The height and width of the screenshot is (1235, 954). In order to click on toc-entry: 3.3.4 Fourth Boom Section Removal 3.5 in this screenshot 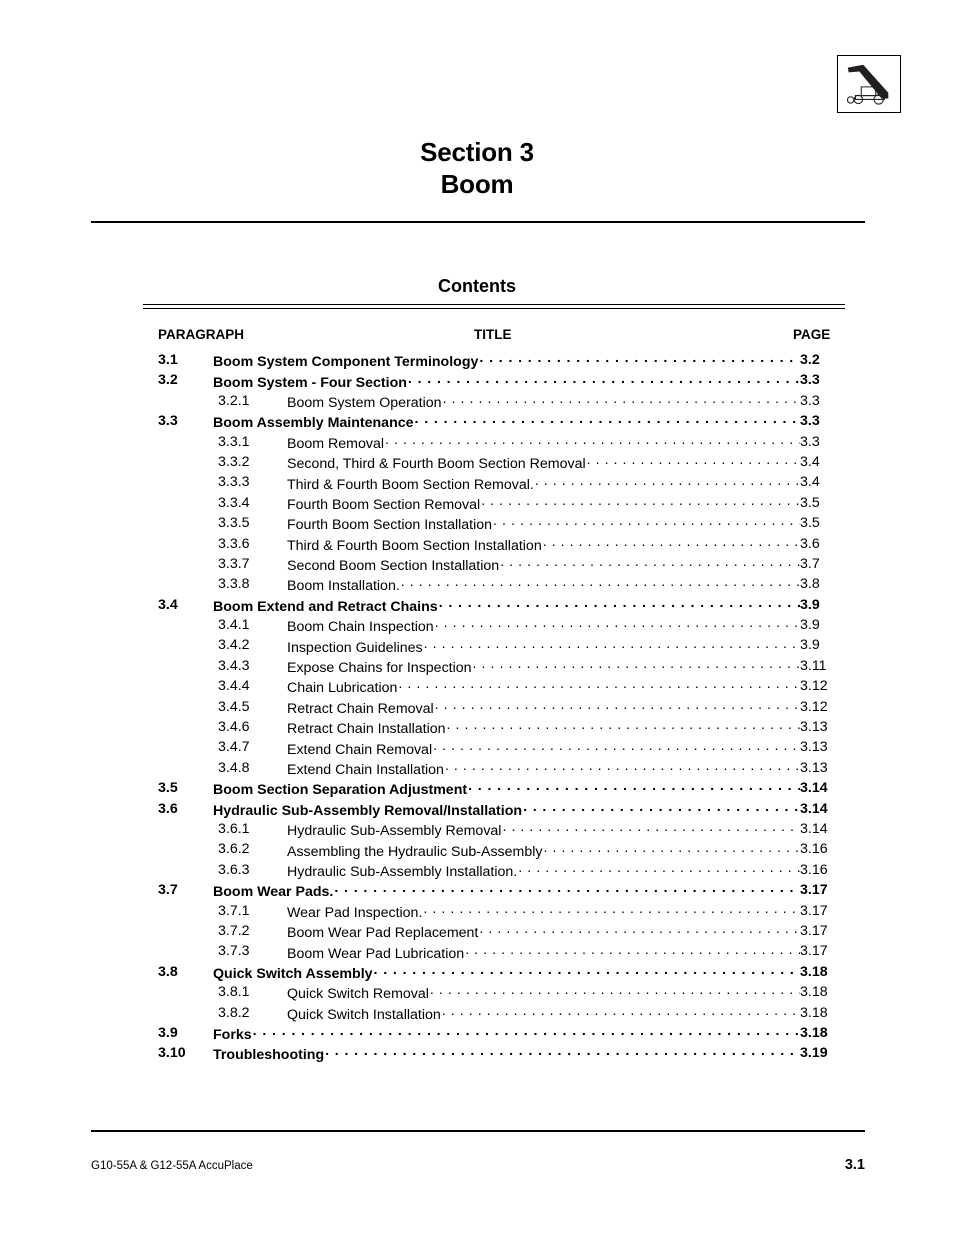, I will do `click(477, 505)`.